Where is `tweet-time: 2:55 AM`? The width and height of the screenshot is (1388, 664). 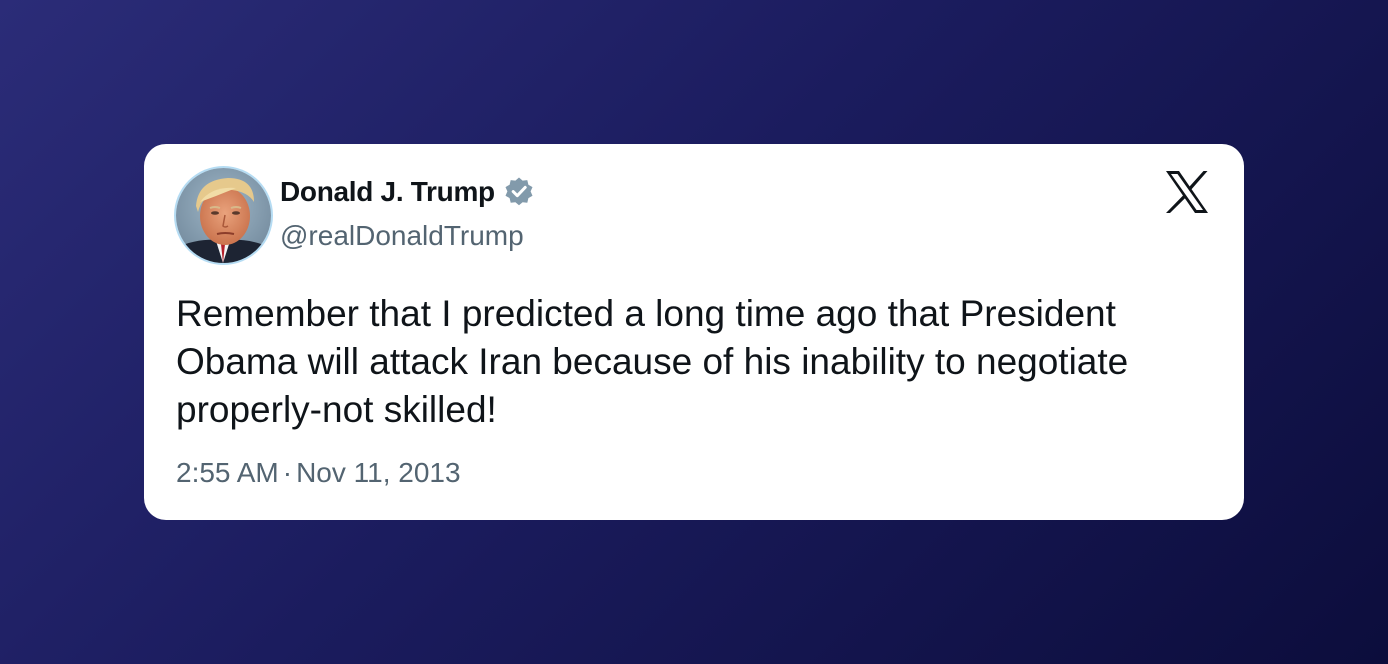 tweet-time: 2:55 AM is located at coordinates (227, 472).